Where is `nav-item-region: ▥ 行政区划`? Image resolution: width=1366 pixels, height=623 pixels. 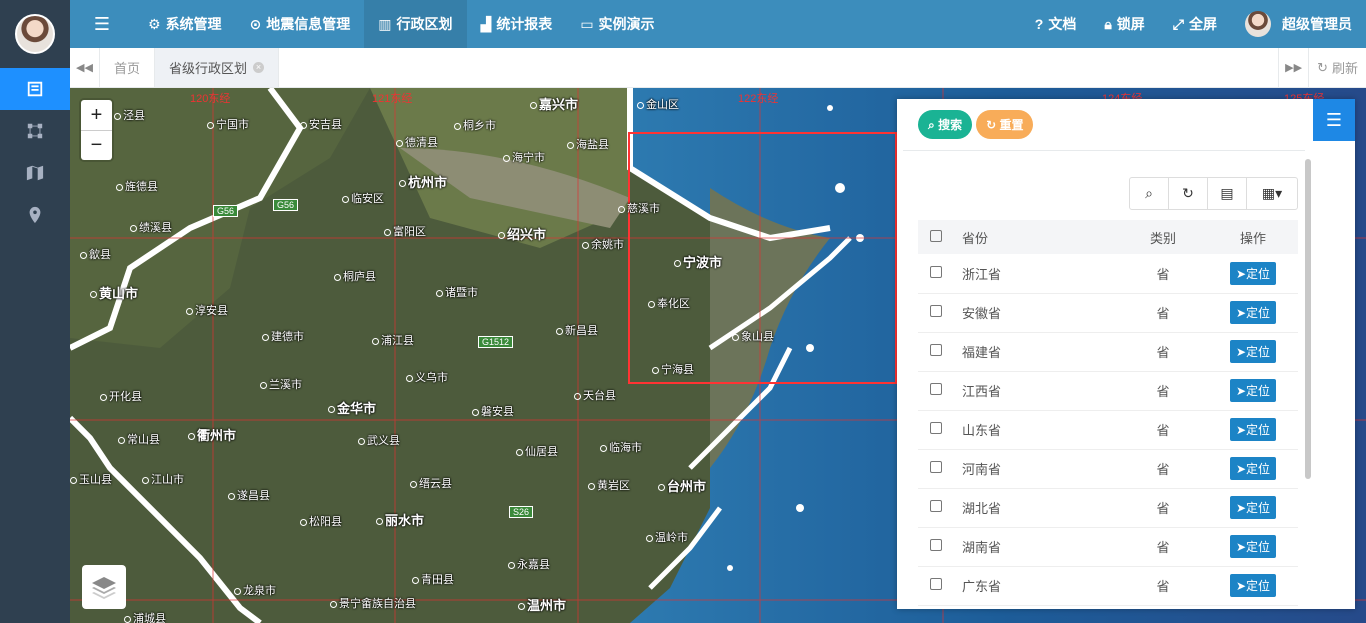 nav-item-region: ▥ 行政区划 is located at coordinates (415, 24).